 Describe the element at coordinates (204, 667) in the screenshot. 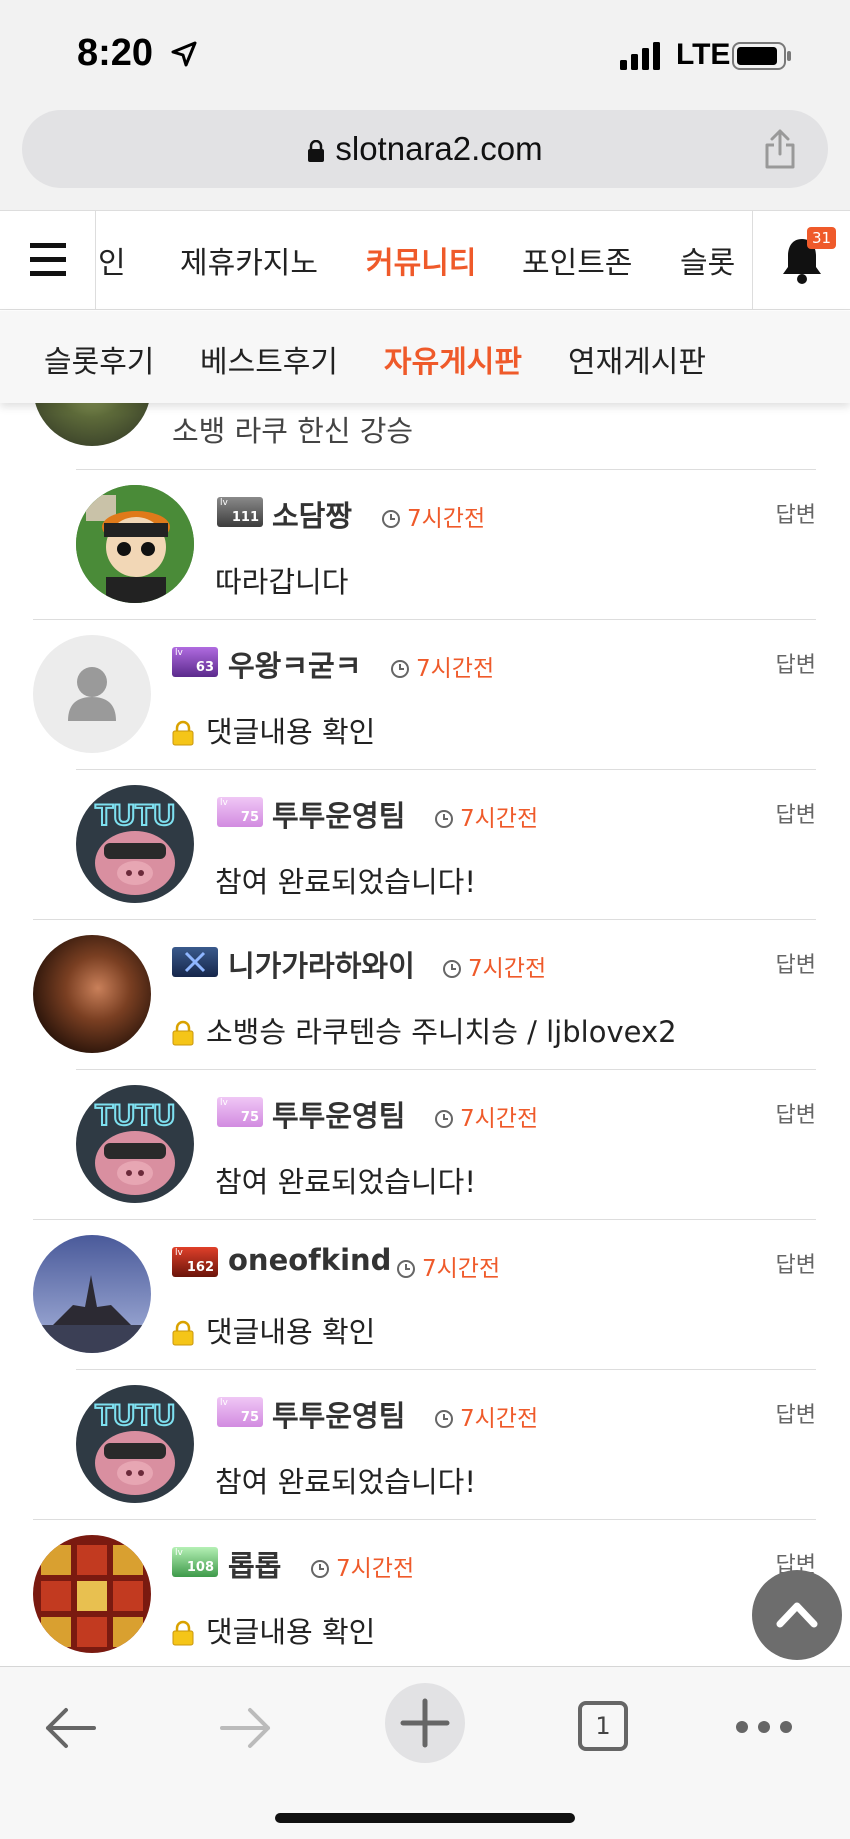

I see `level-number: 63` at that location.